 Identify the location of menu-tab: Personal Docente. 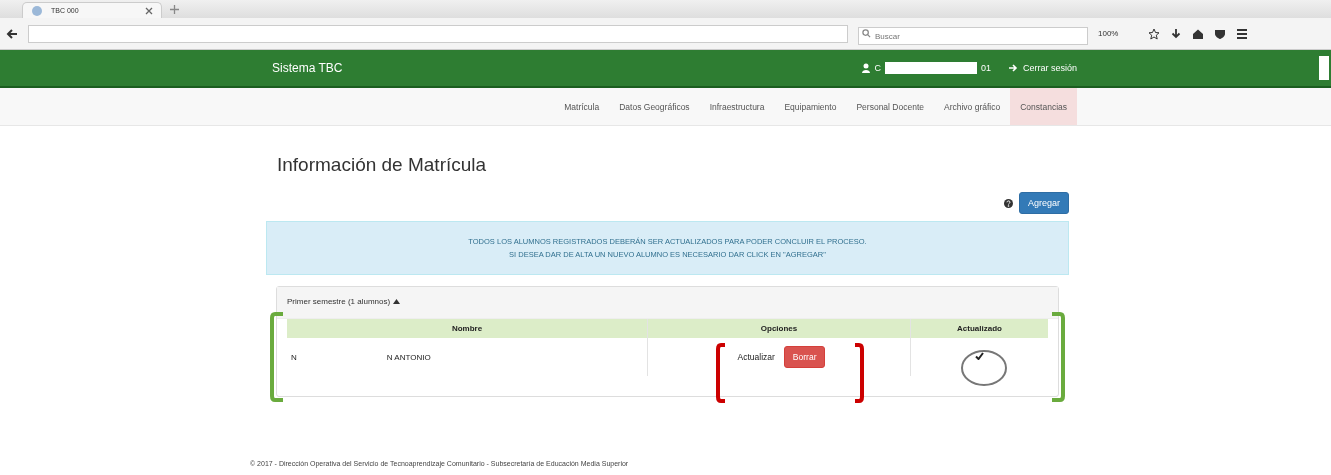
(890, 106).